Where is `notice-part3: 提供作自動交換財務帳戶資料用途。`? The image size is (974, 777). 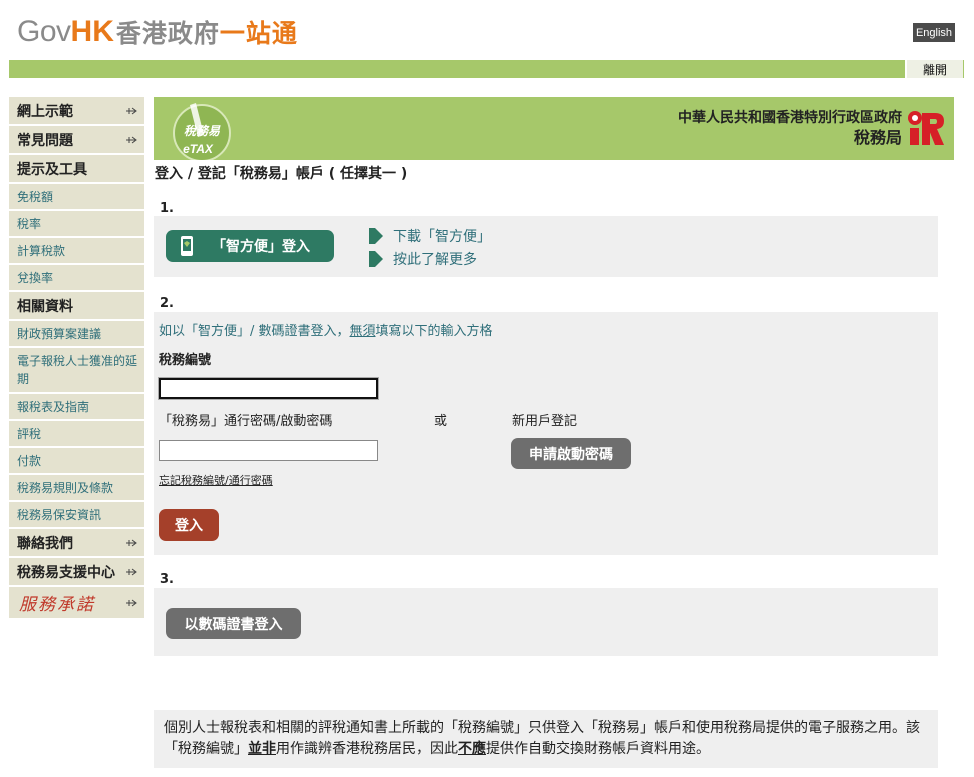
notice-part3: 提供作自動交換財務帳戶資料用途。 is located at coordinates (598, 749).